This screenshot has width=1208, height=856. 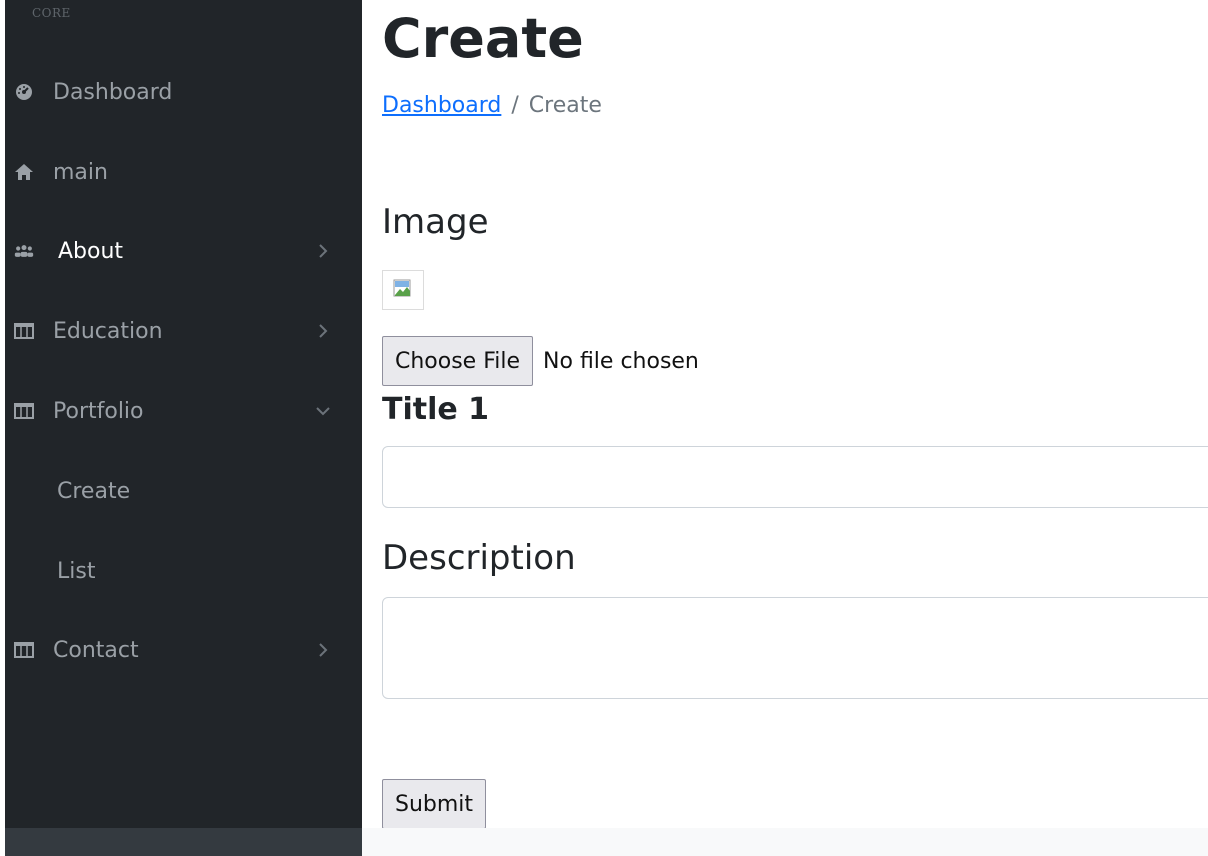 What do you see at coordinates (441, 105) in the screenshot?
I see `breadcrumb-link-dashboard: Dashboard` at bounding box center [441, 105].